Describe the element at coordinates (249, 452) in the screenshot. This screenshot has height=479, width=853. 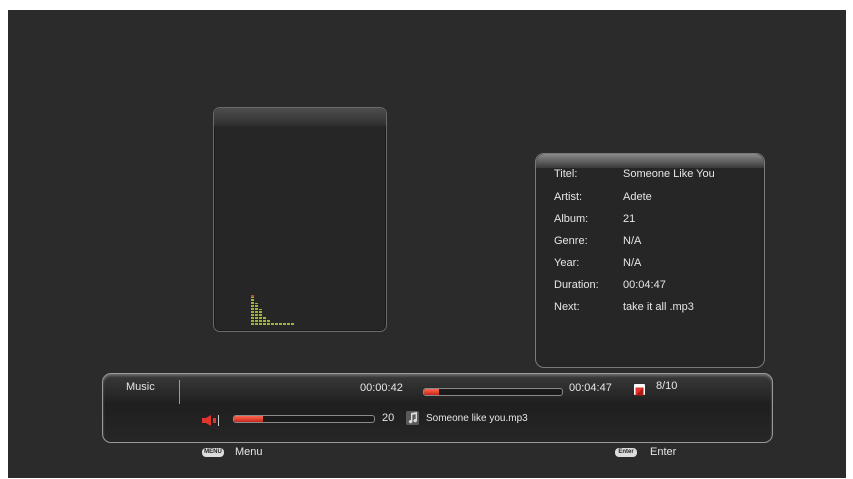
I see `menu-hint-label: Menu` at that location.